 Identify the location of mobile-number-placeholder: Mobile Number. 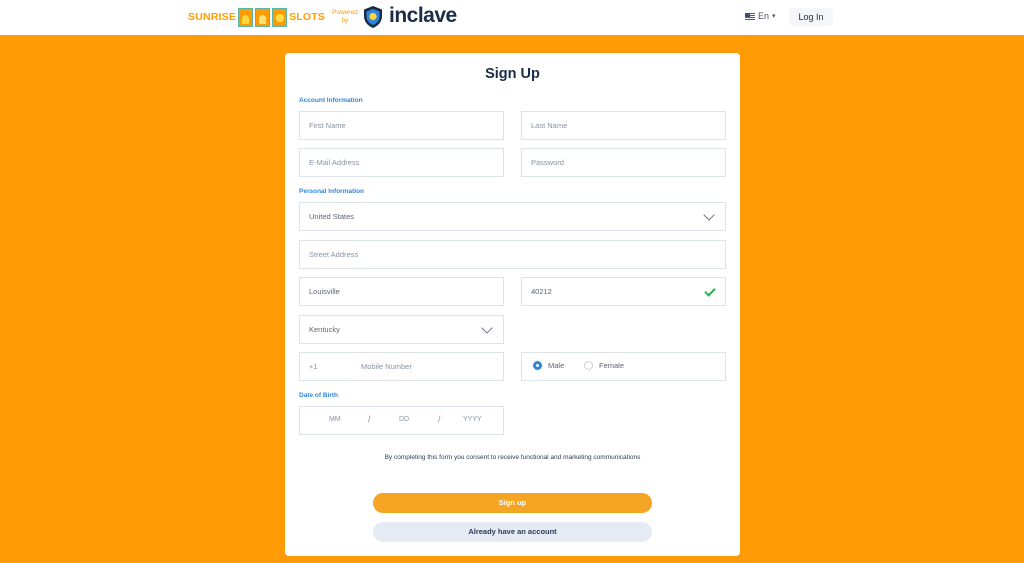
(386, 366).